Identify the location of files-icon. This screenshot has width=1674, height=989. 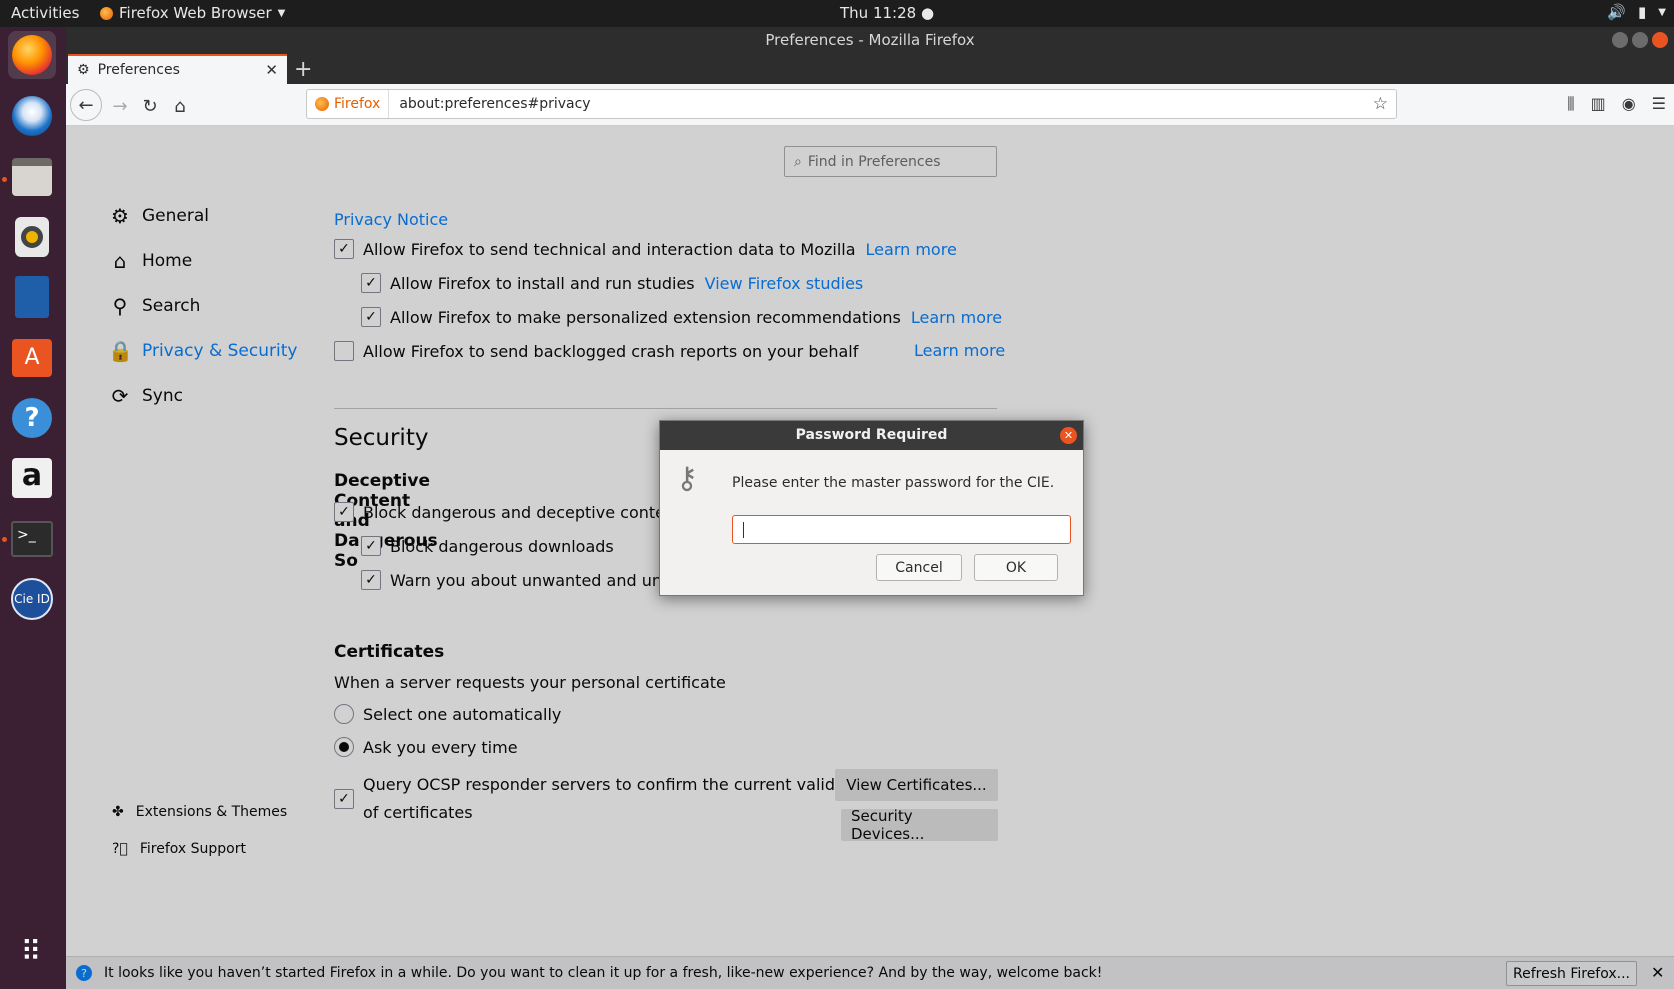
(32, 177).